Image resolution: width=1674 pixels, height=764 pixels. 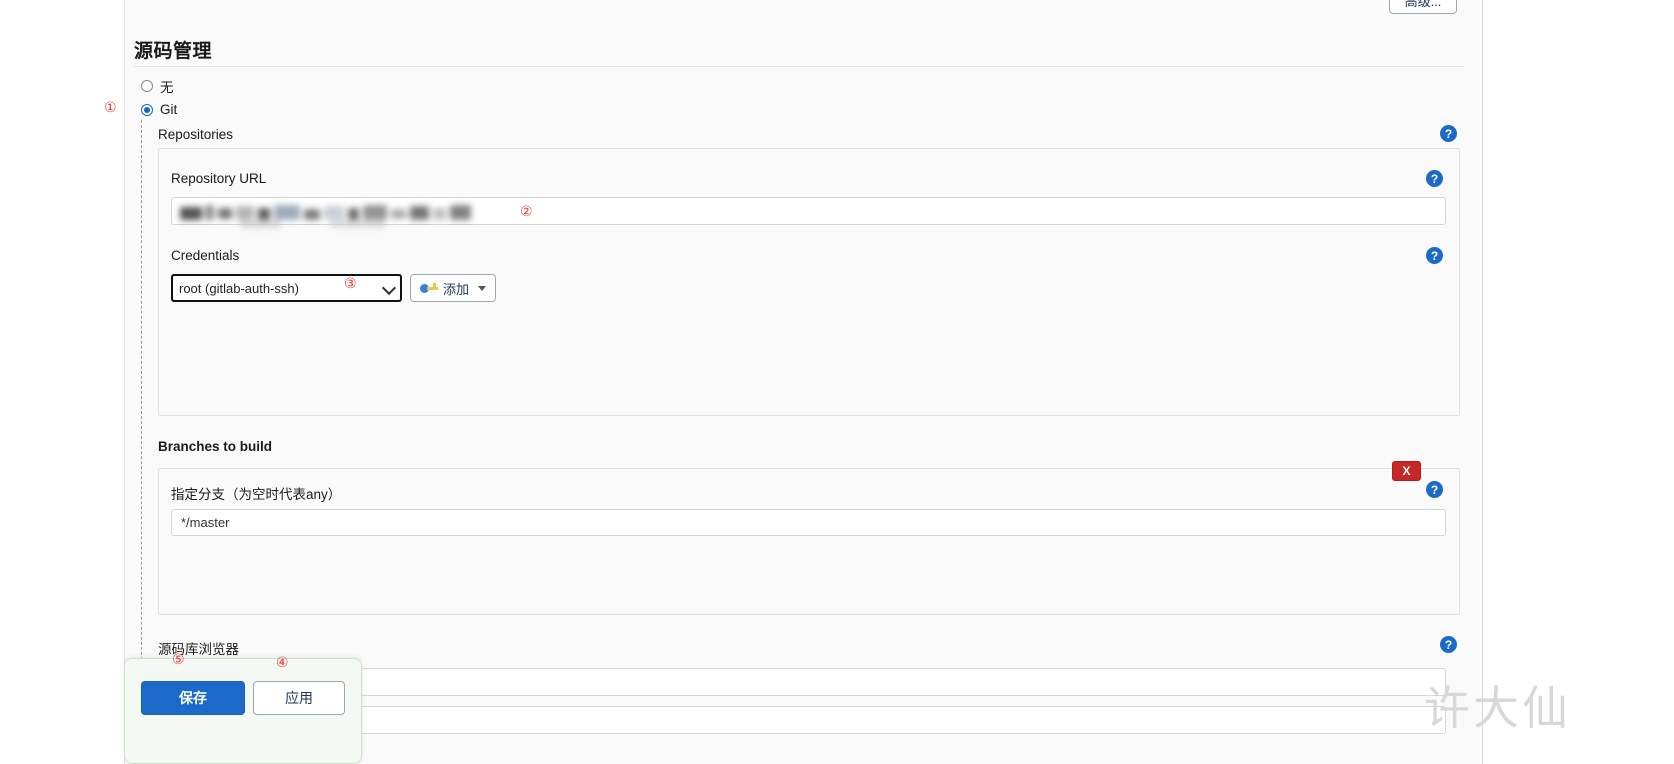 What do you see at coordinates (215, 446) in the screenshot?
I see `branches-to-build-label: Branches to build` at bounding box center [215, 446].